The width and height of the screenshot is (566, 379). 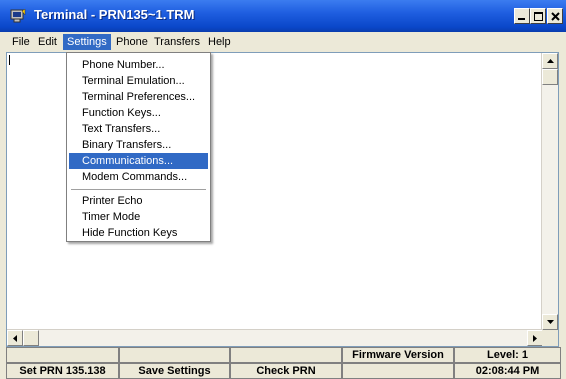 What do you see at coordinates (550, 338) in the screenshot?
I see `scrollbar-corner` at bounding box center [550, 338].